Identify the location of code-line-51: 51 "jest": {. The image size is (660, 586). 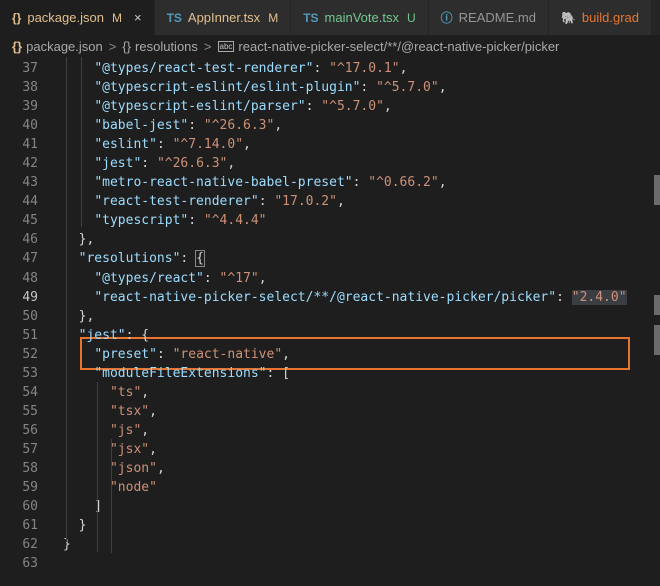
(330, 335).